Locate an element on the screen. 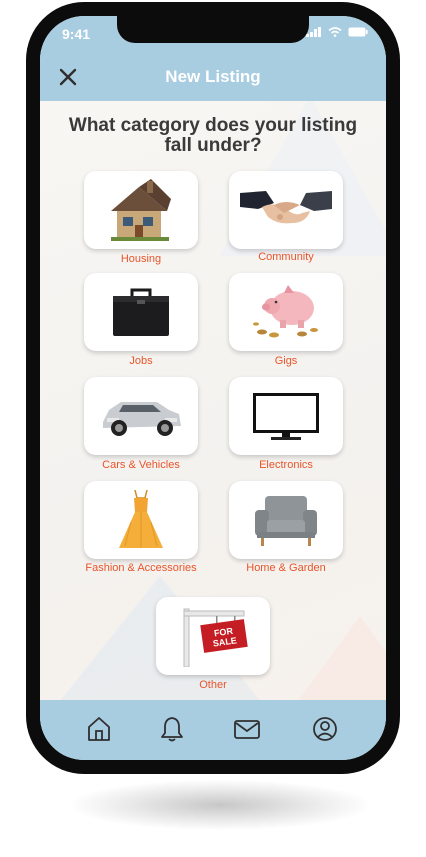 Image resolution: width=426 pixels, height=857 pixels. status-icons is located at coordinates (337, 32).